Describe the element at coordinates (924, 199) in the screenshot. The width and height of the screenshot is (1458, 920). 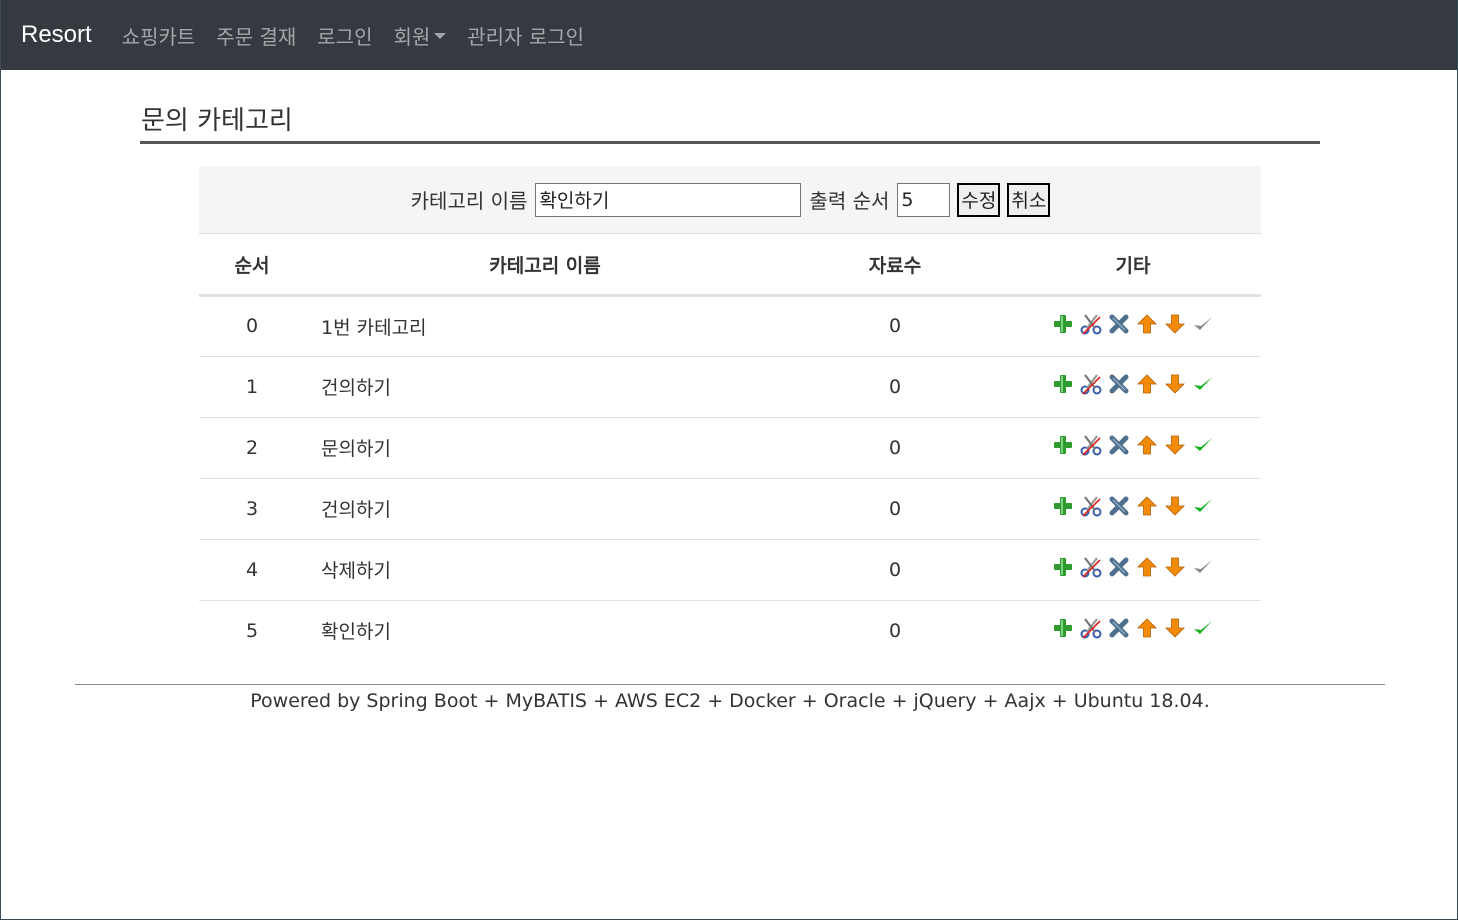
I see `seq-input` at that location.